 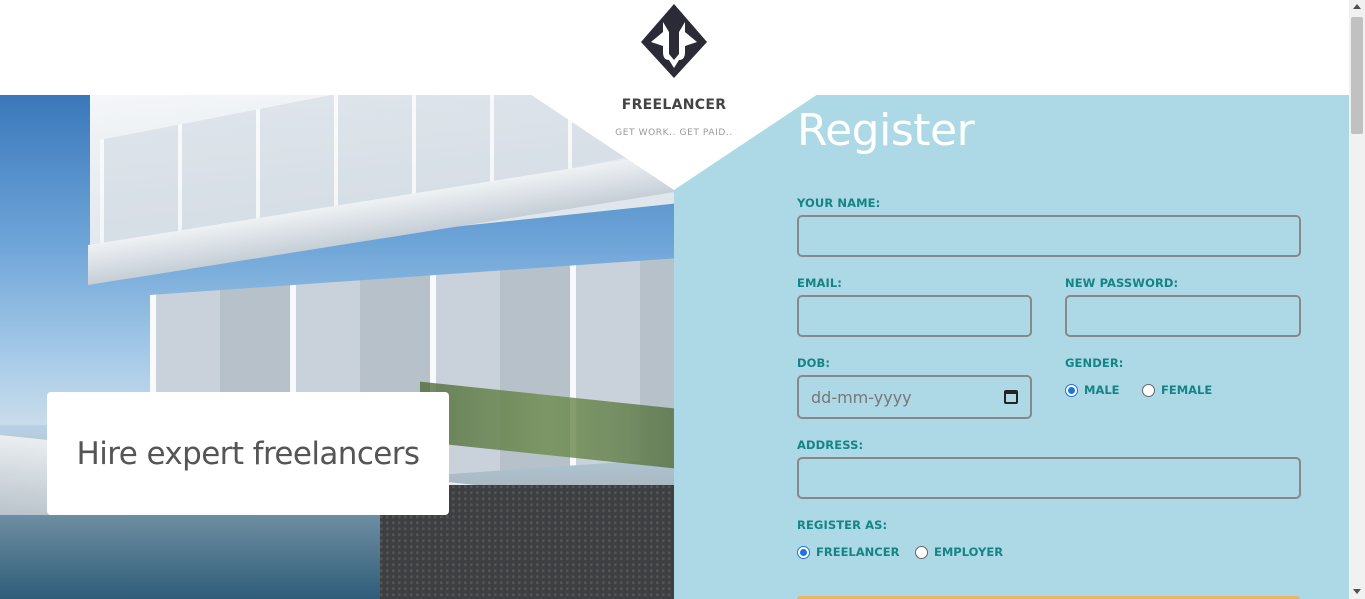 What do you see at coordinates (969, 552) in the screenshot?
I see `employer-label: EMPLOYER` at bounding box center [969, 552].